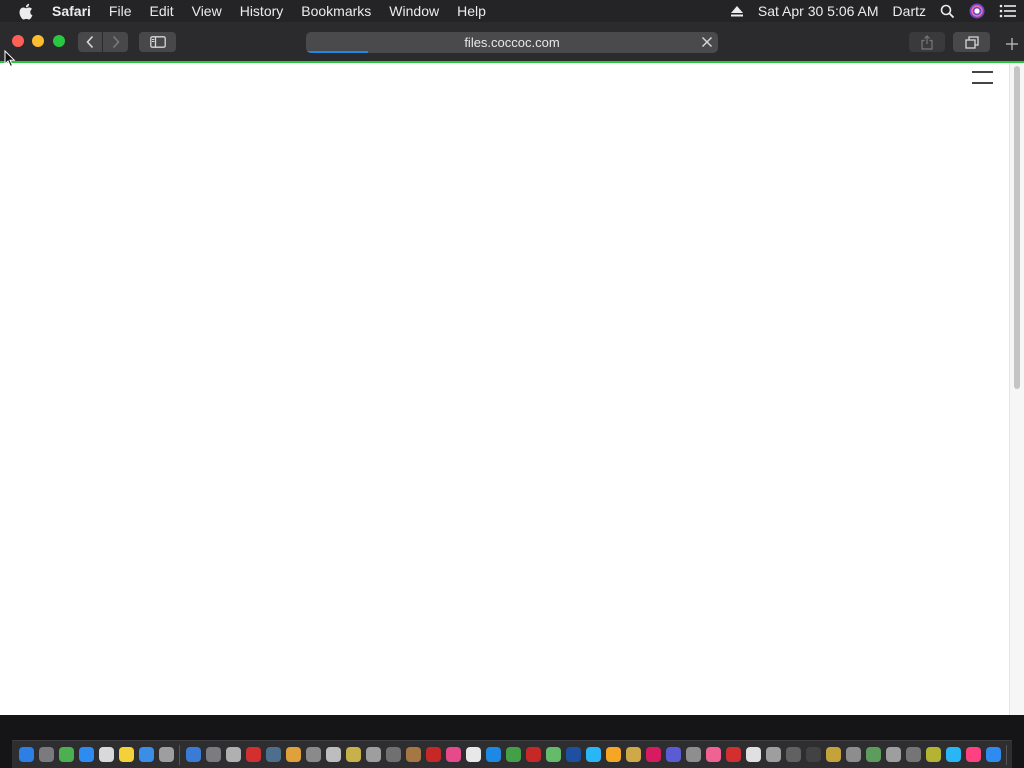 The height and width of the screenshot is (768, 1024). Describe the element at coordinates (161, 11) in the screenshot. I see `menu-edit: Edit` at that location.